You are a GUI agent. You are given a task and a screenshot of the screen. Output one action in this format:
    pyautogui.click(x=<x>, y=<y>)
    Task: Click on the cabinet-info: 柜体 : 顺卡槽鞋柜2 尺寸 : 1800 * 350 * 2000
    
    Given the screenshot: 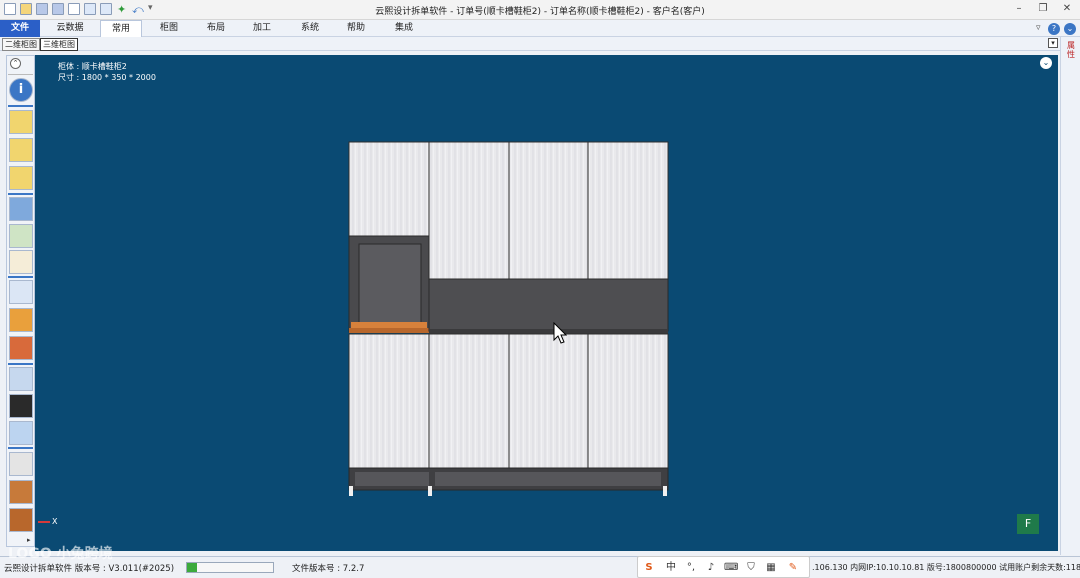 What is the action you would take?
    pyautogui.click(x=107, y=72)
    